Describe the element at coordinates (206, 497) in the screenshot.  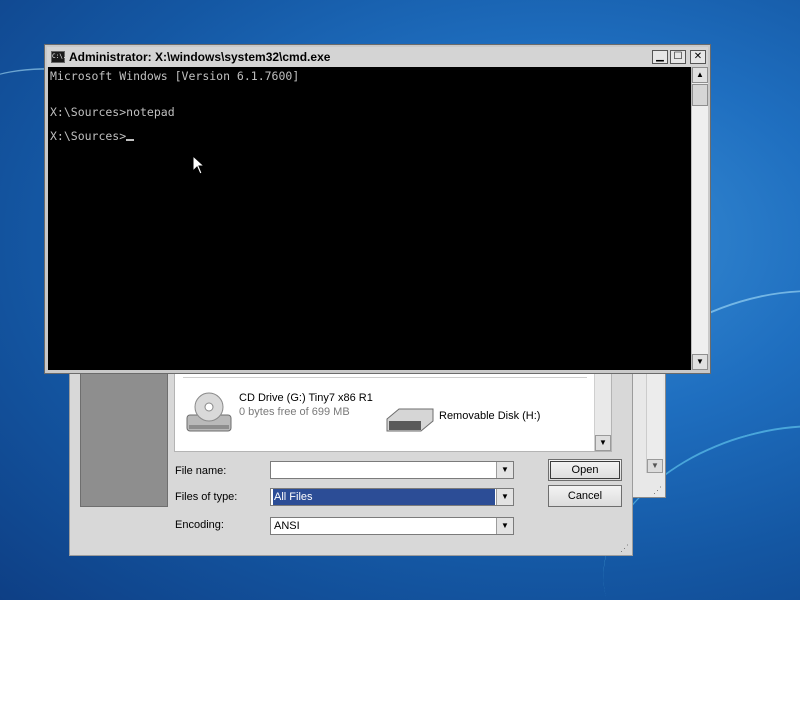
I see `files-of-type-label: Files of type:` at that location.